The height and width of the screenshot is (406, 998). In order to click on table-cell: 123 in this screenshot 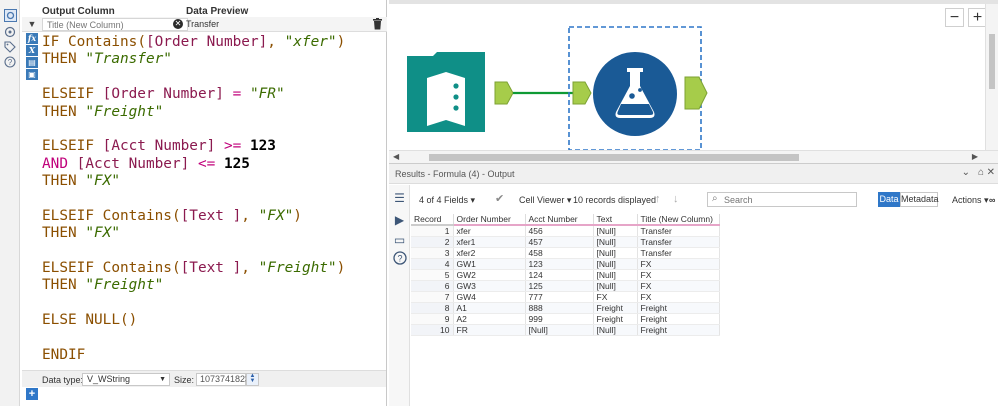, I will do `click(559, 264)`.